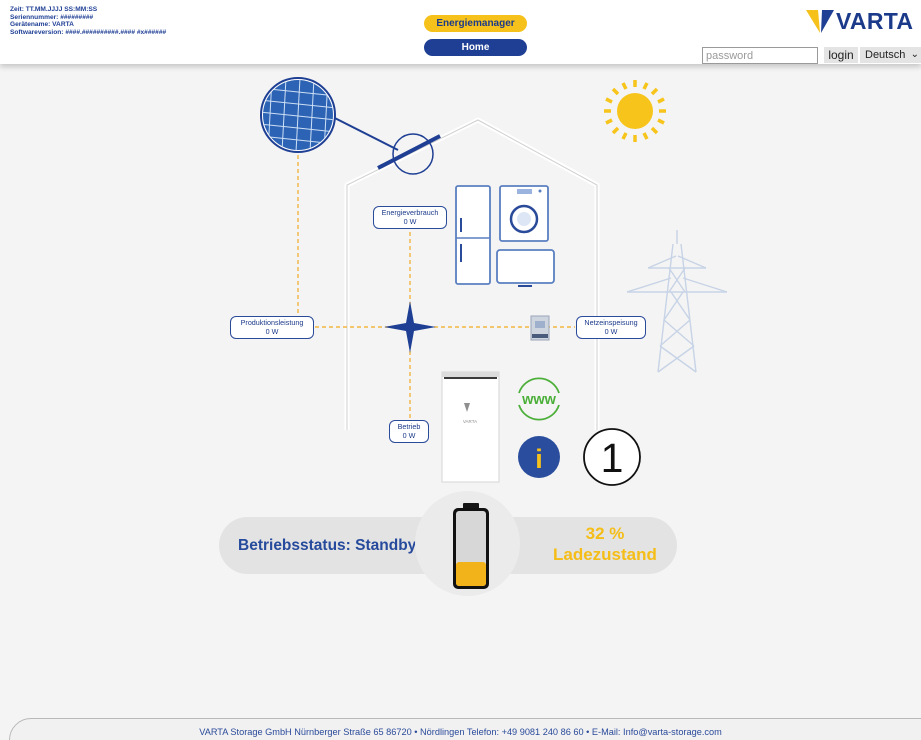 This screenshot has width=921, height=740. I want to click on energieverbrauch-value: 0 W, so click(410, 221).